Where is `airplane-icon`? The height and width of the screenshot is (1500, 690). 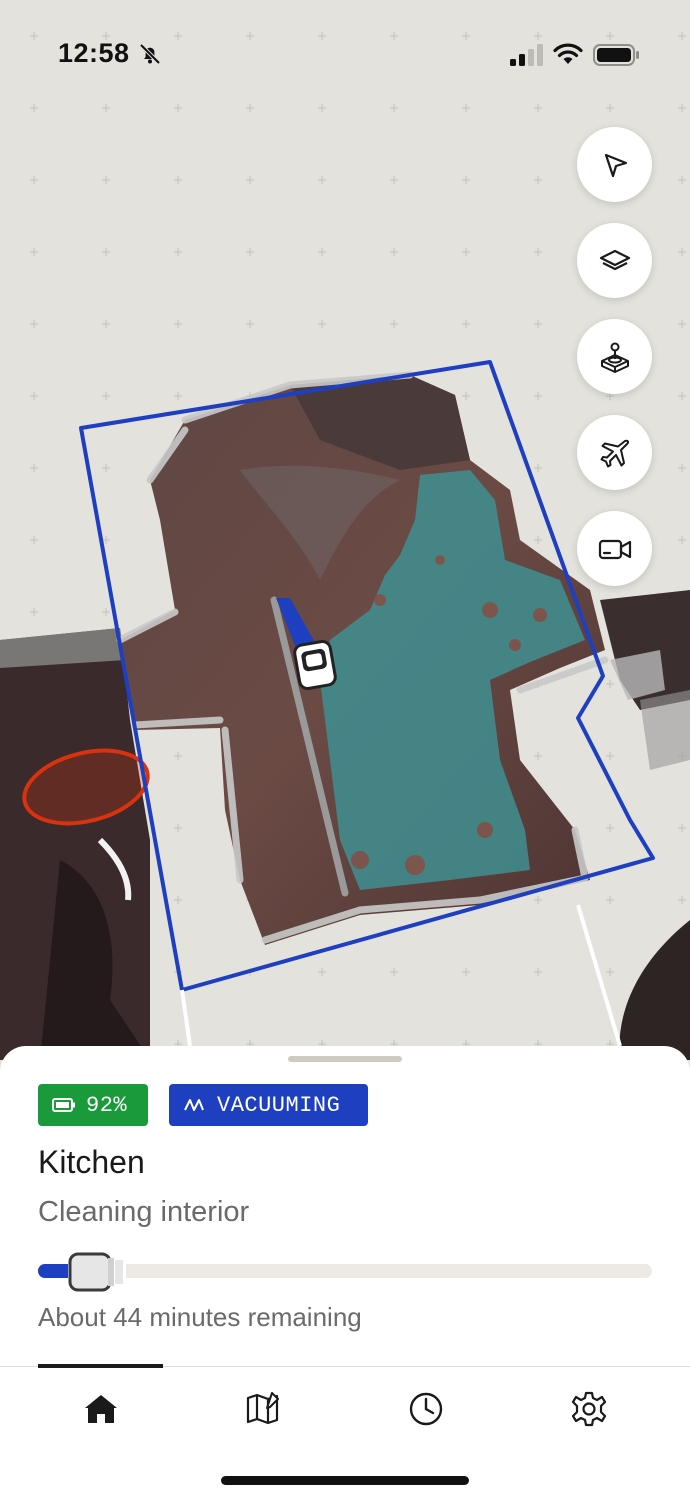
airplane-icon is located at coordinates (614, 453).